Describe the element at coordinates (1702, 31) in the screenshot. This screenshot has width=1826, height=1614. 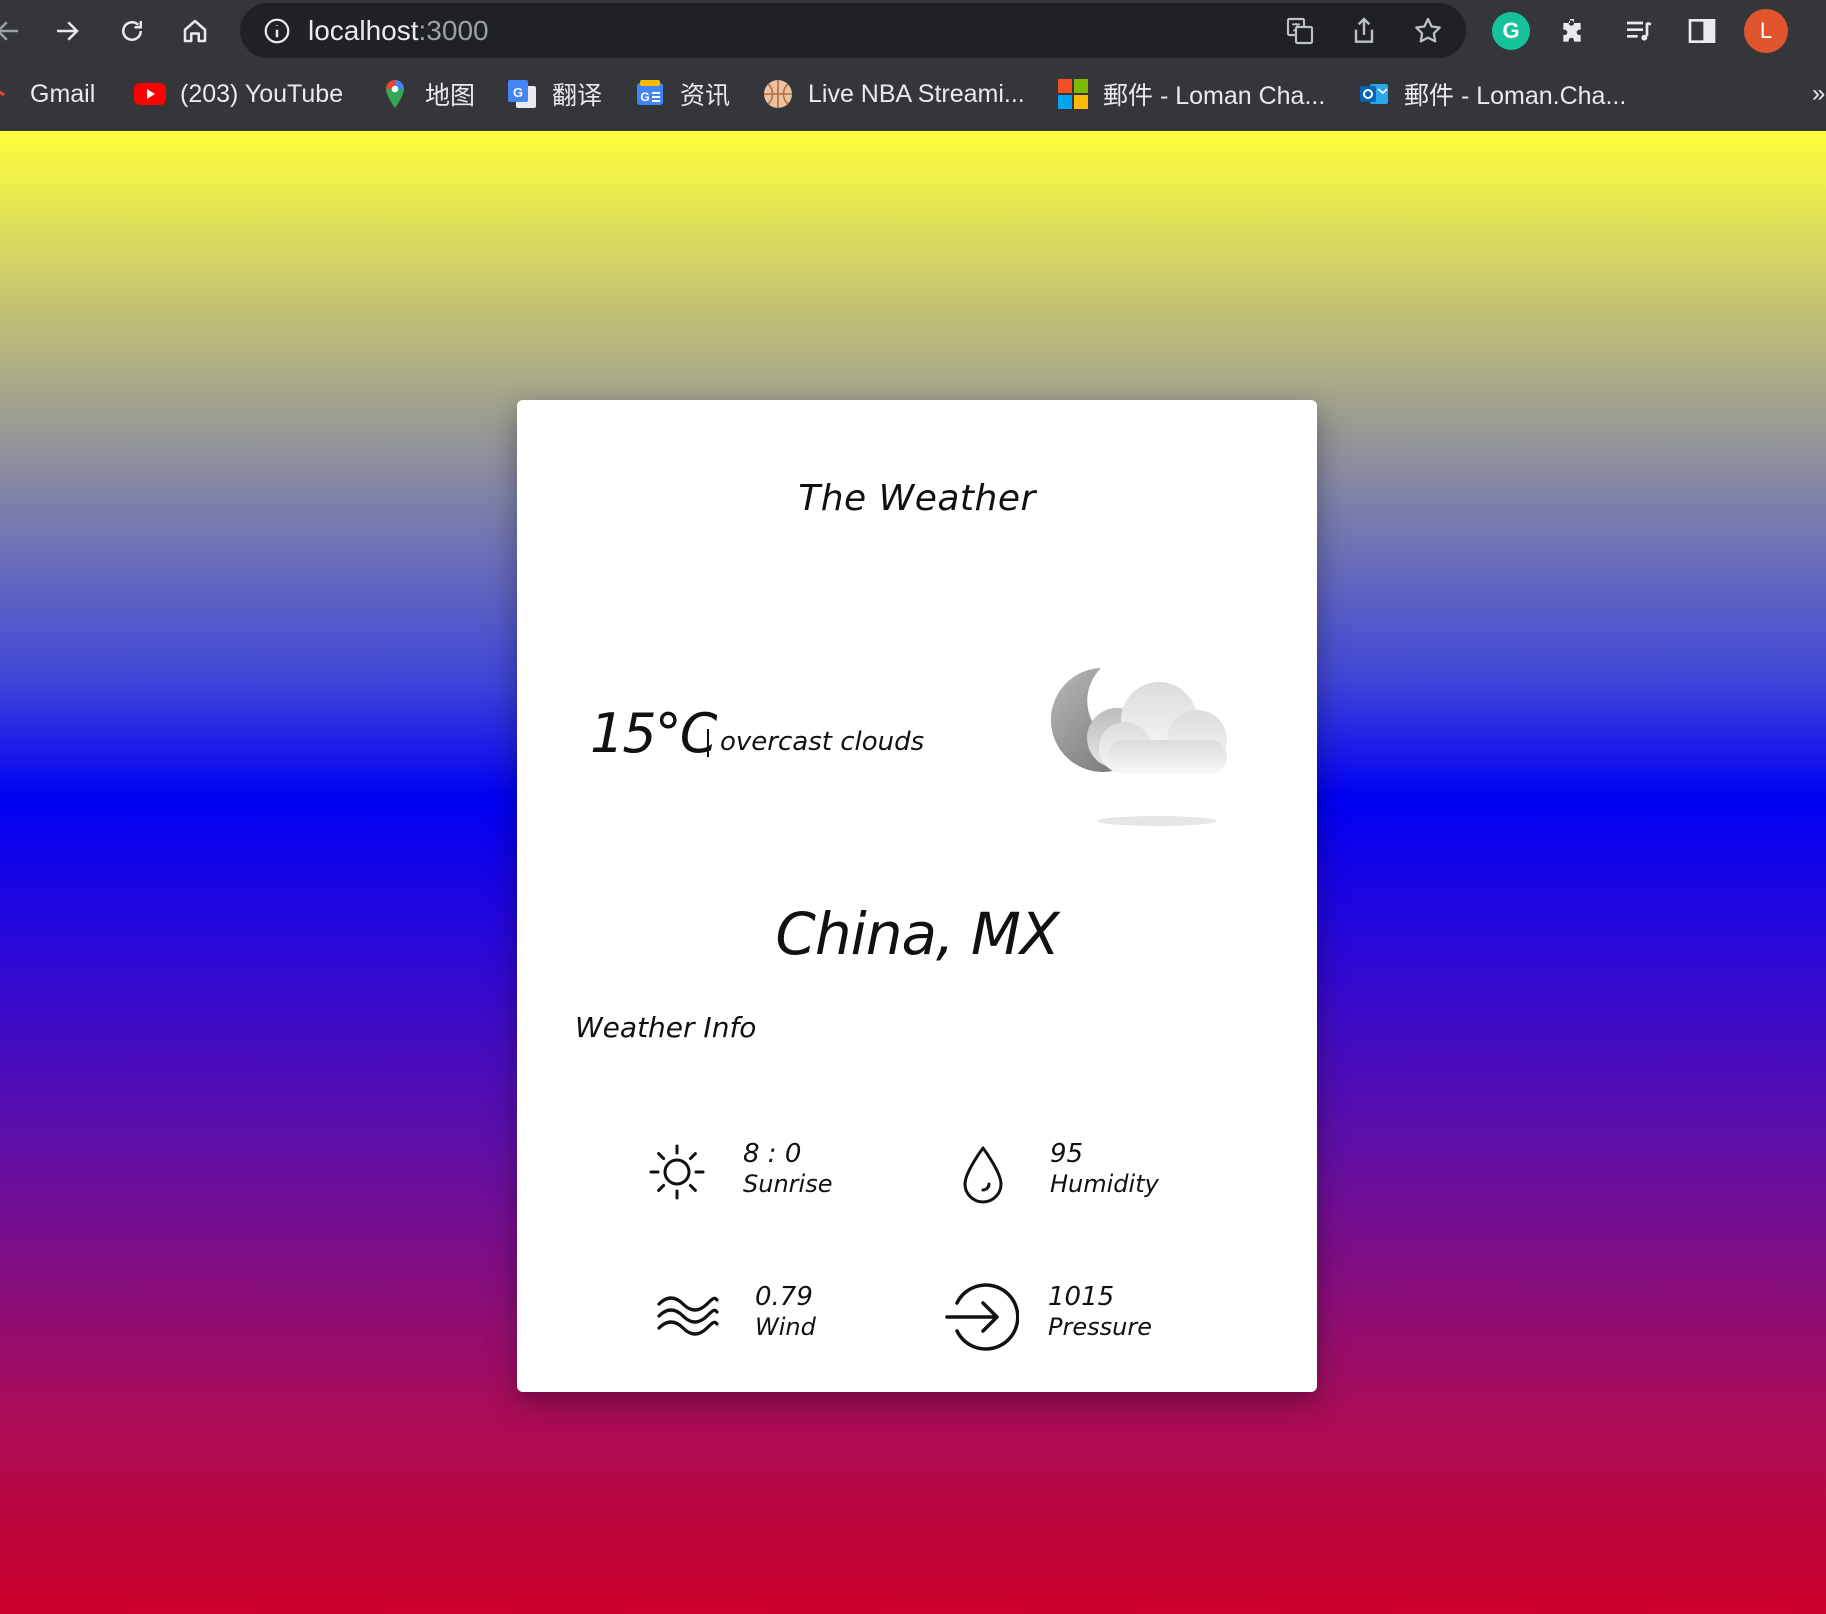
I see `side-panel-icon` at that location.